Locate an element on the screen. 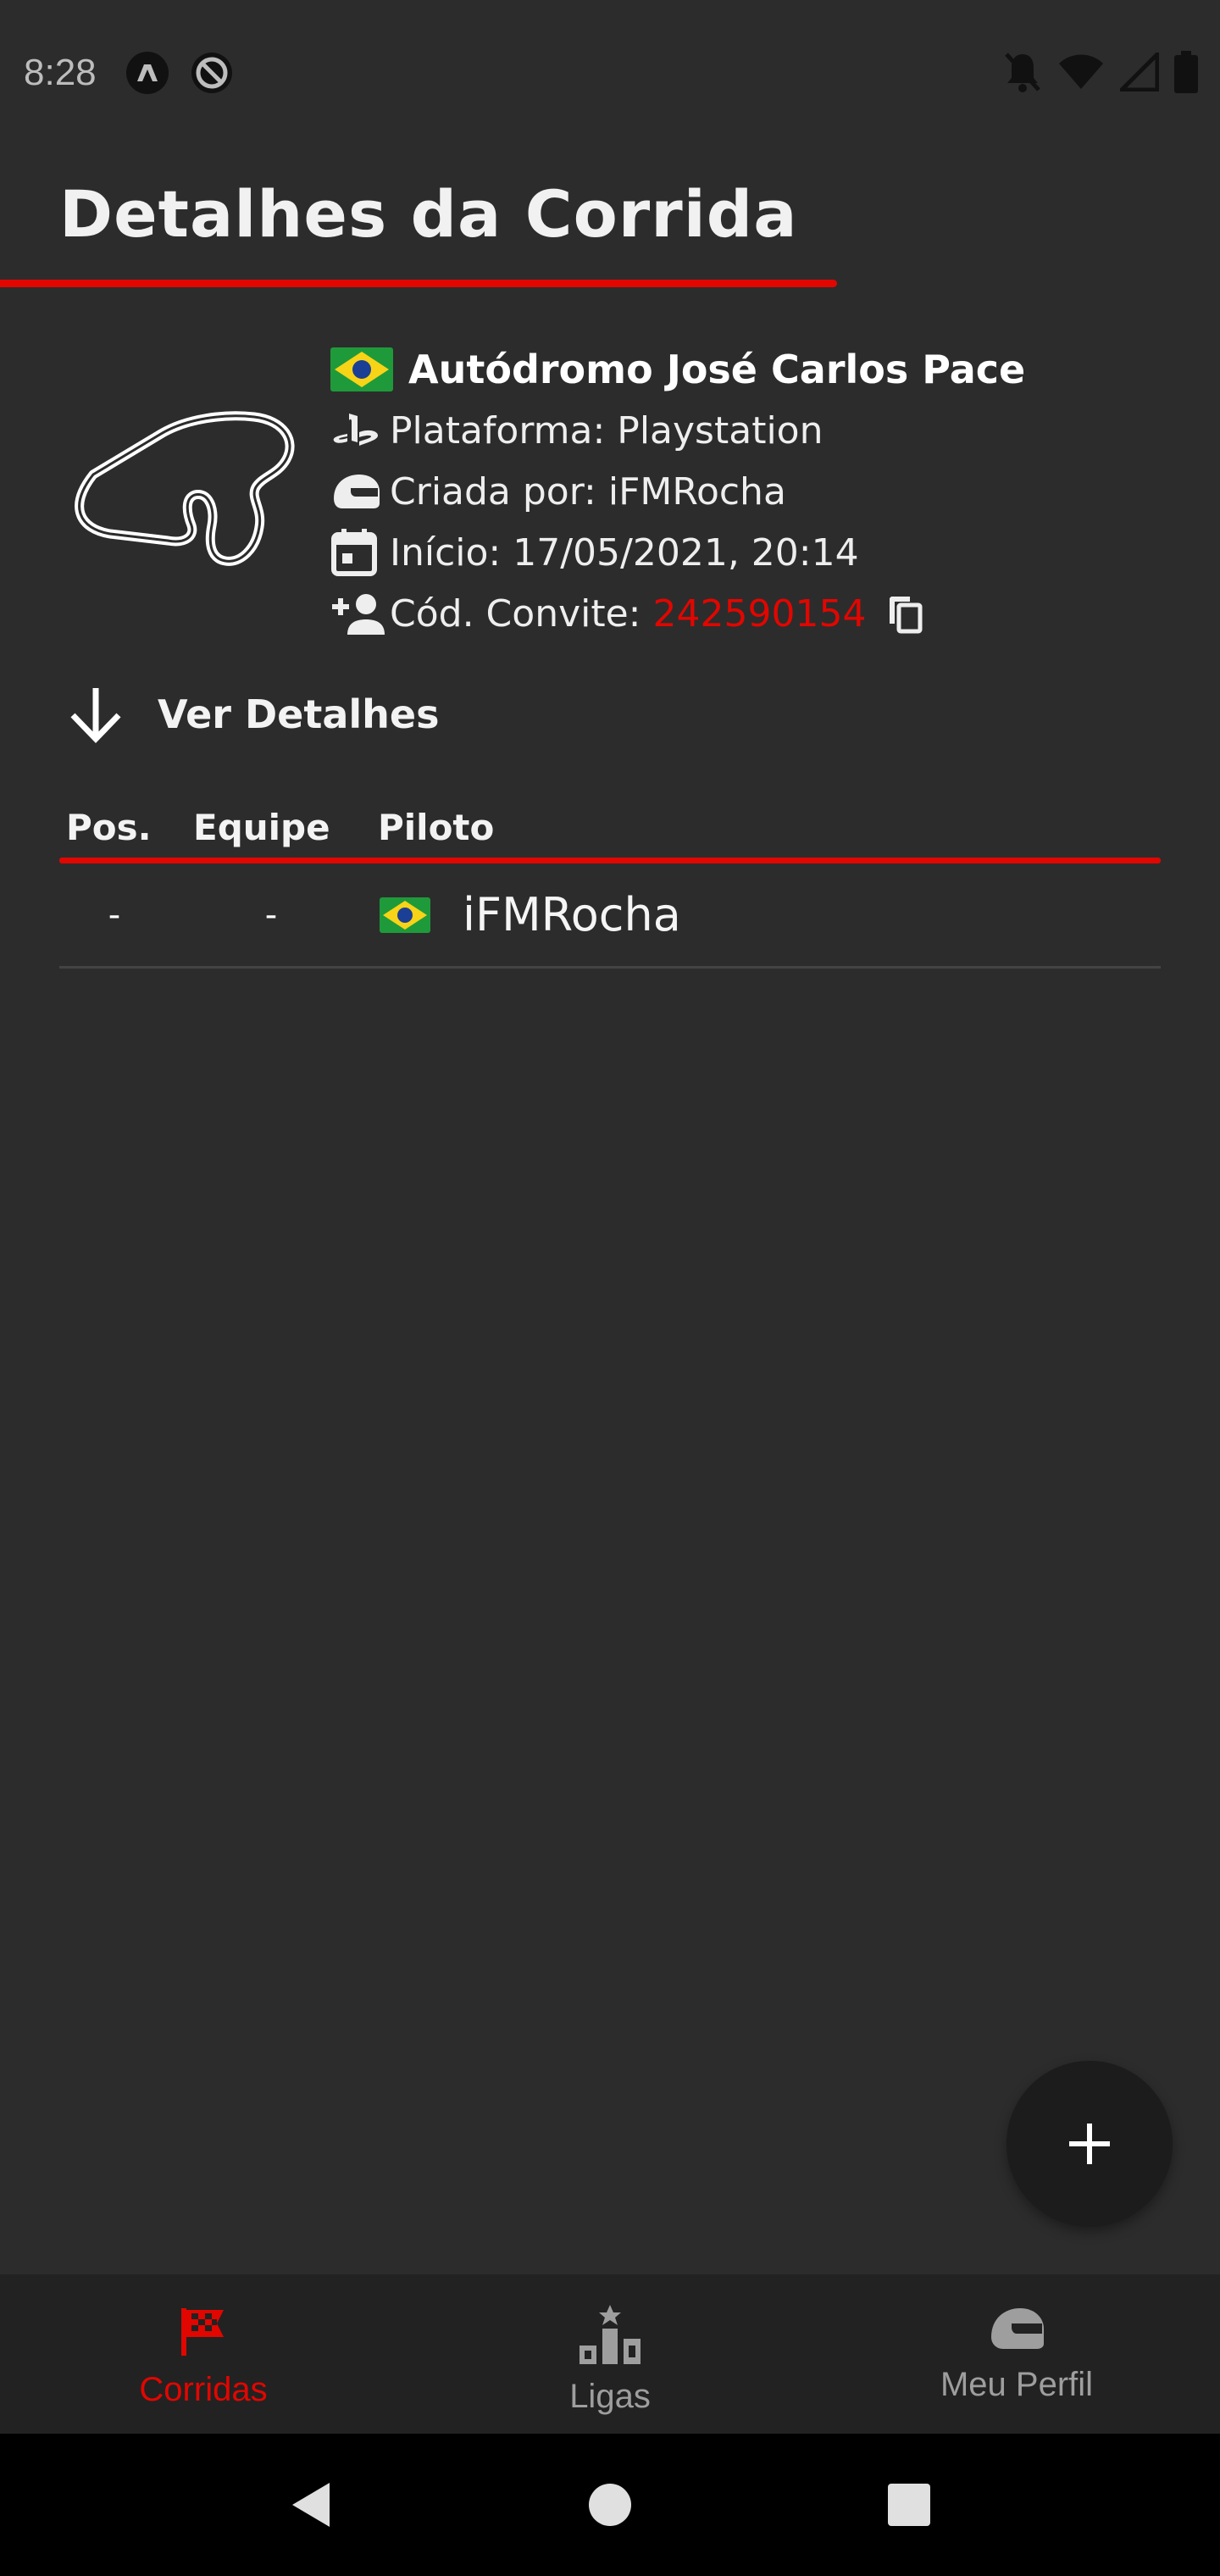 This screenshot has width=1220, height=2576. start-row: Início: 17/05/2021, 20:14 is located at coordinates (754, 552).